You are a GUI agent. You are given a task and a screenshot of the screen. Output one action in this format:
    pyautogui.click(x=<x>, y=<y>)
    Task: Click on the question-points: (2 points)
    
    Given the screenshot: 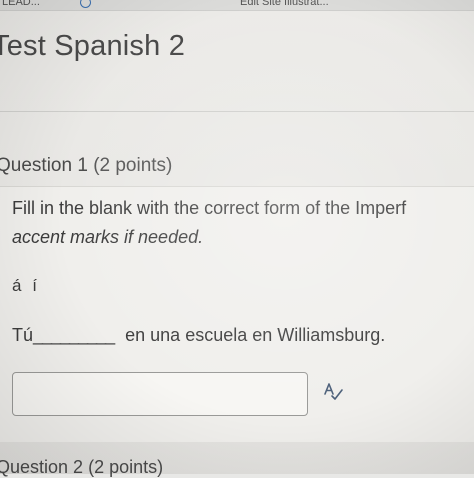 What is the action you would take?
    pyautogui.click(x=133, y=165)
    